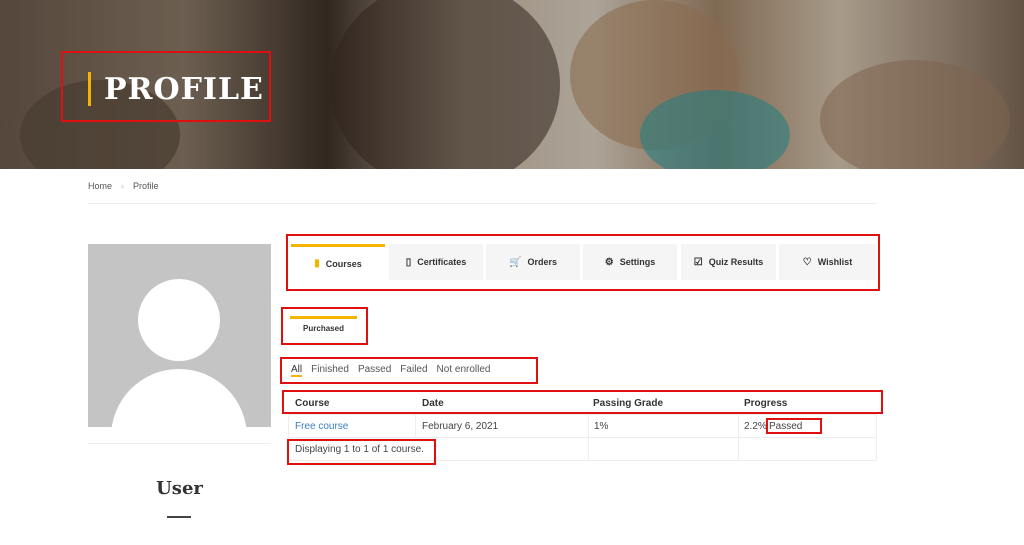 This screenshot has width=1024, height=545. Describe the element at coordinates (297, 370) in the screenshot. I see `filter-all: All` at that location.